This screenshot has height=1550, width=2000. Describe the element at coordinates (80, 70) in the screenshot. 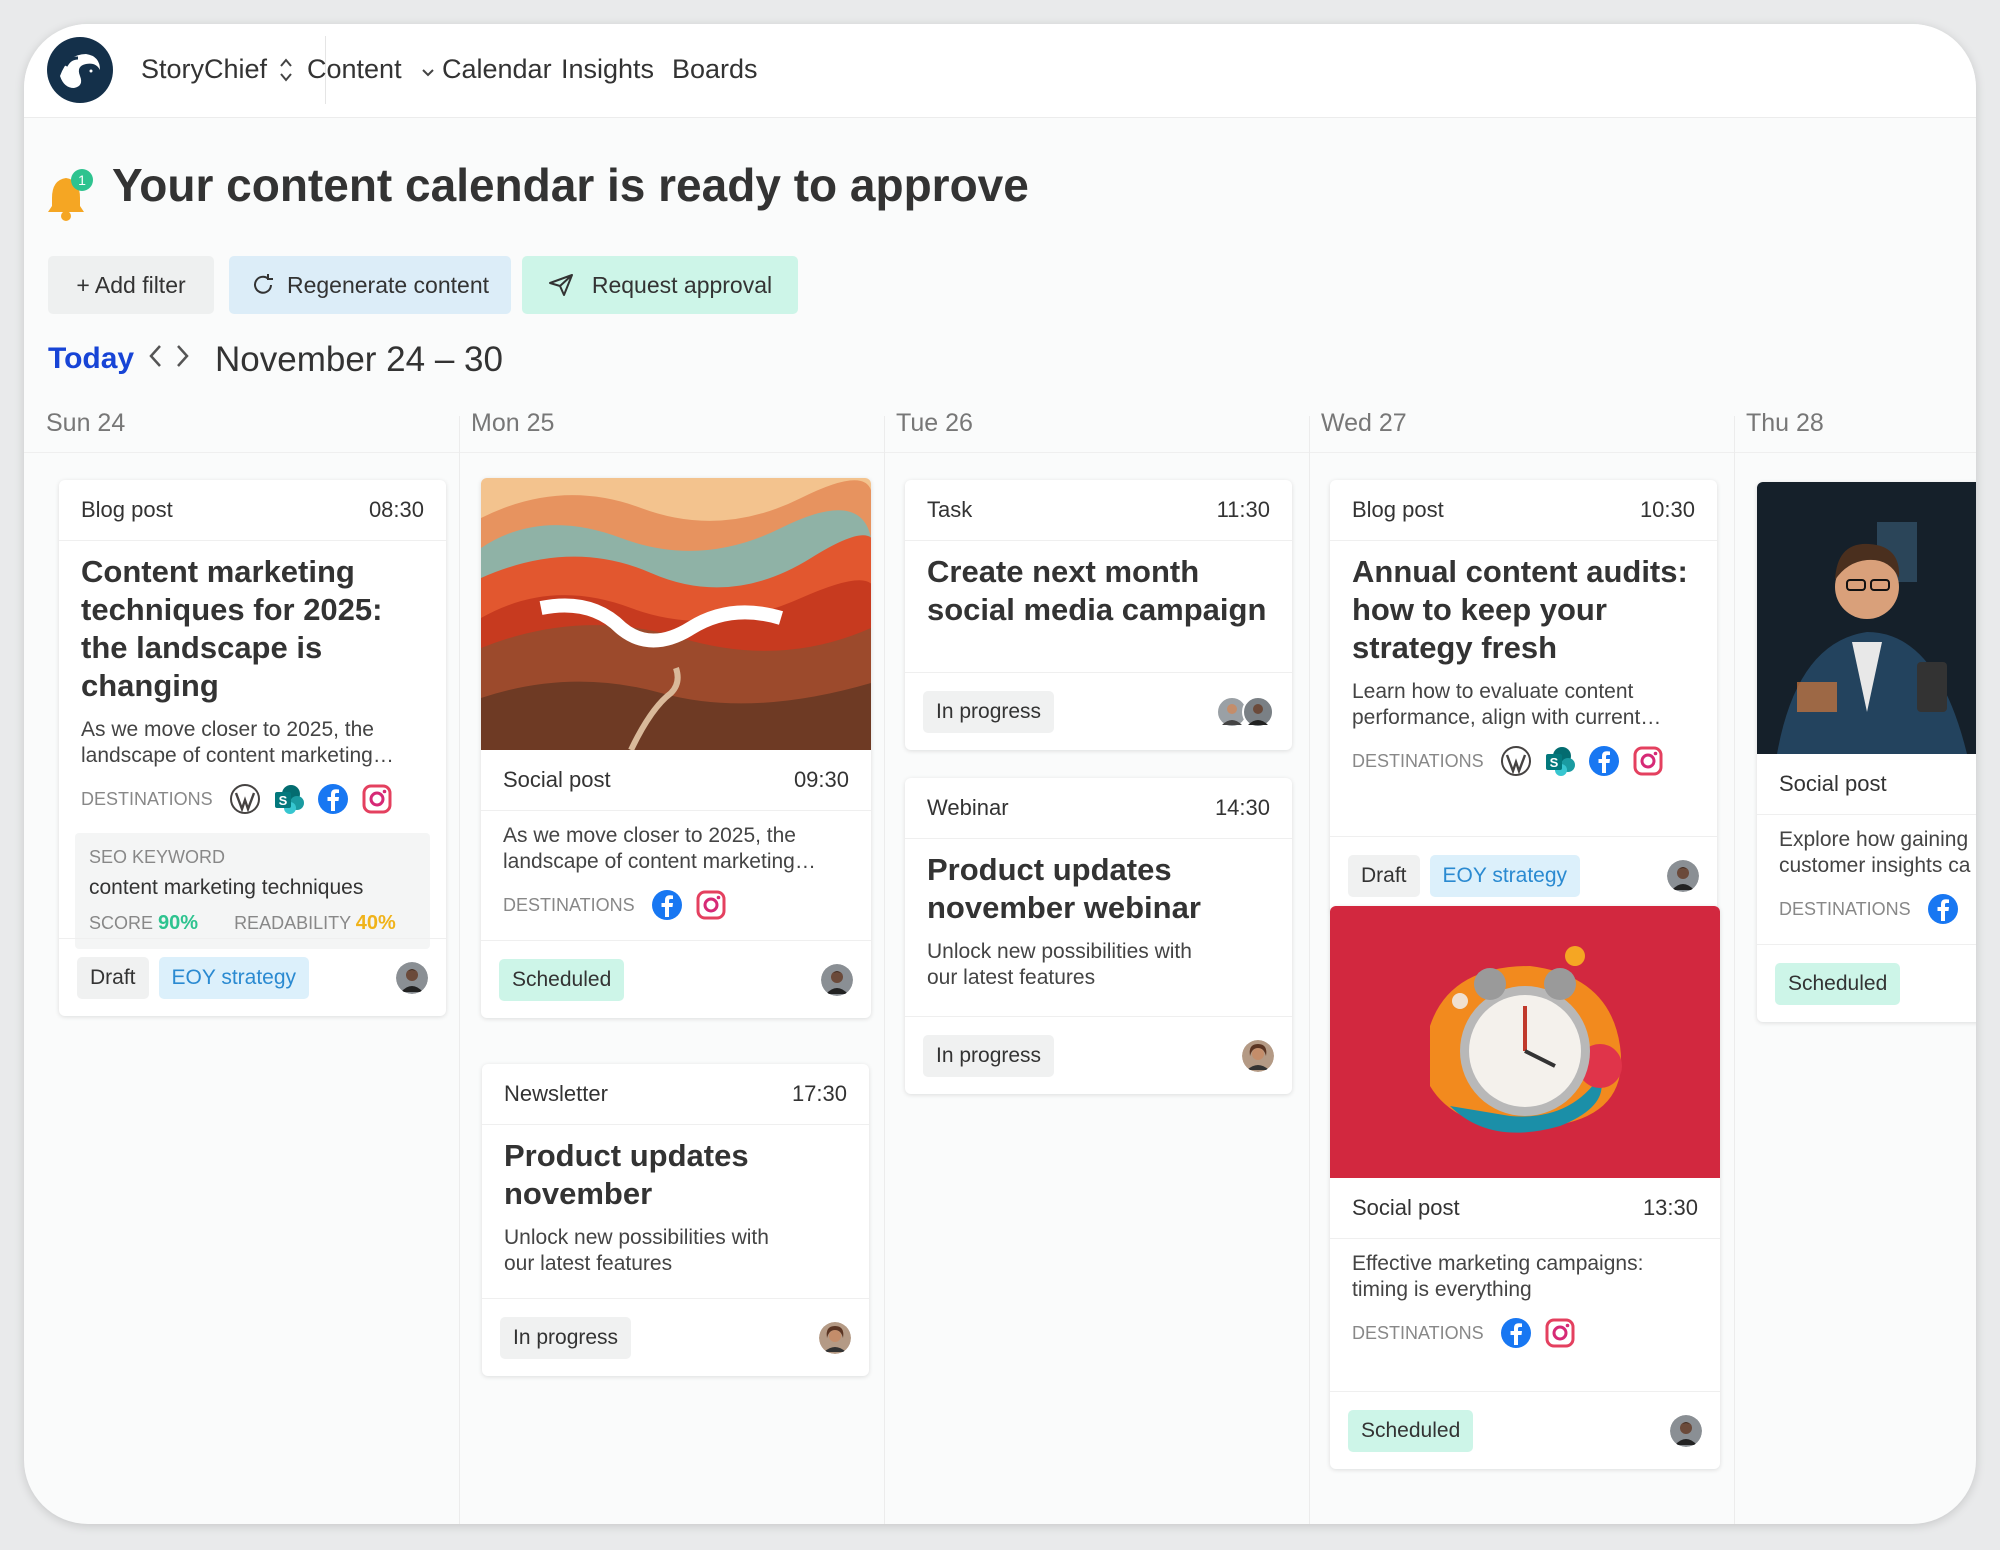

I see `storychief-logo-icon` at that location.